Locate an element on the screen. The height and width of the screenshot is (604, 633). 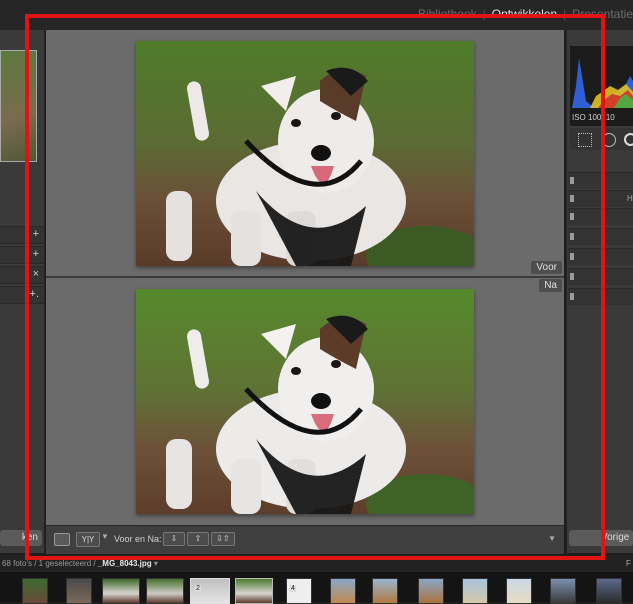
photo-count: 68 foto's / 1 geselecteerd / is located at coordinates (49, 563).